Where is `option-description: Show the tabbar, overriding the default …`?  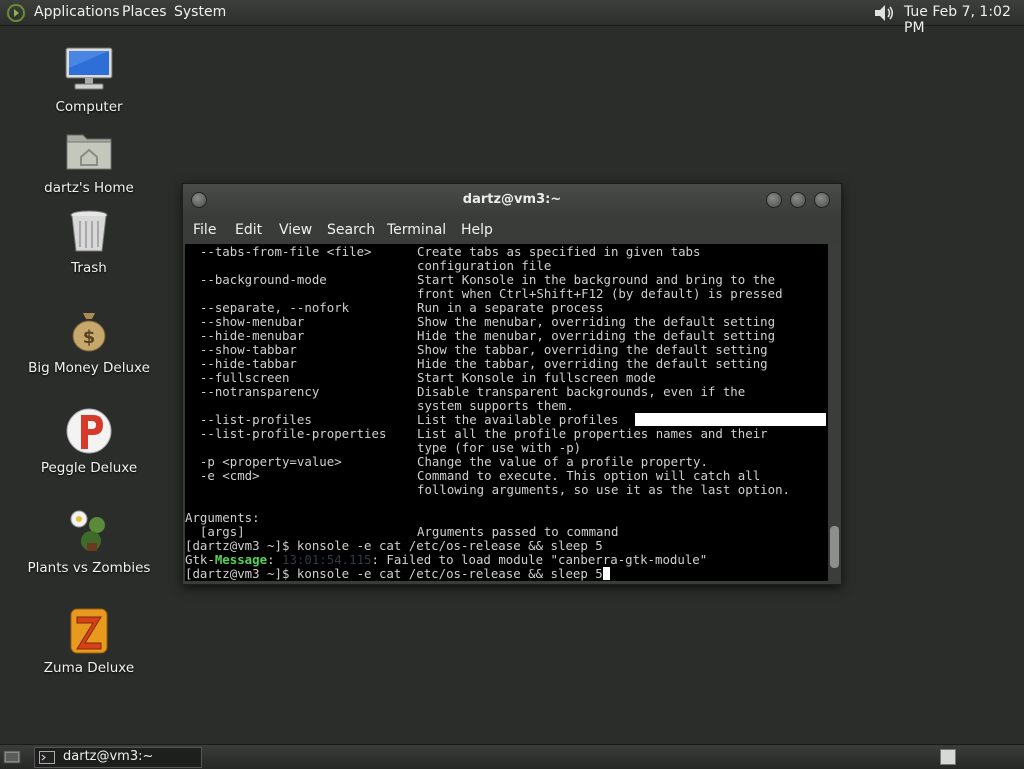
option-description: Show the tabbar, overriding the default … is located at coordinates (592, 349).